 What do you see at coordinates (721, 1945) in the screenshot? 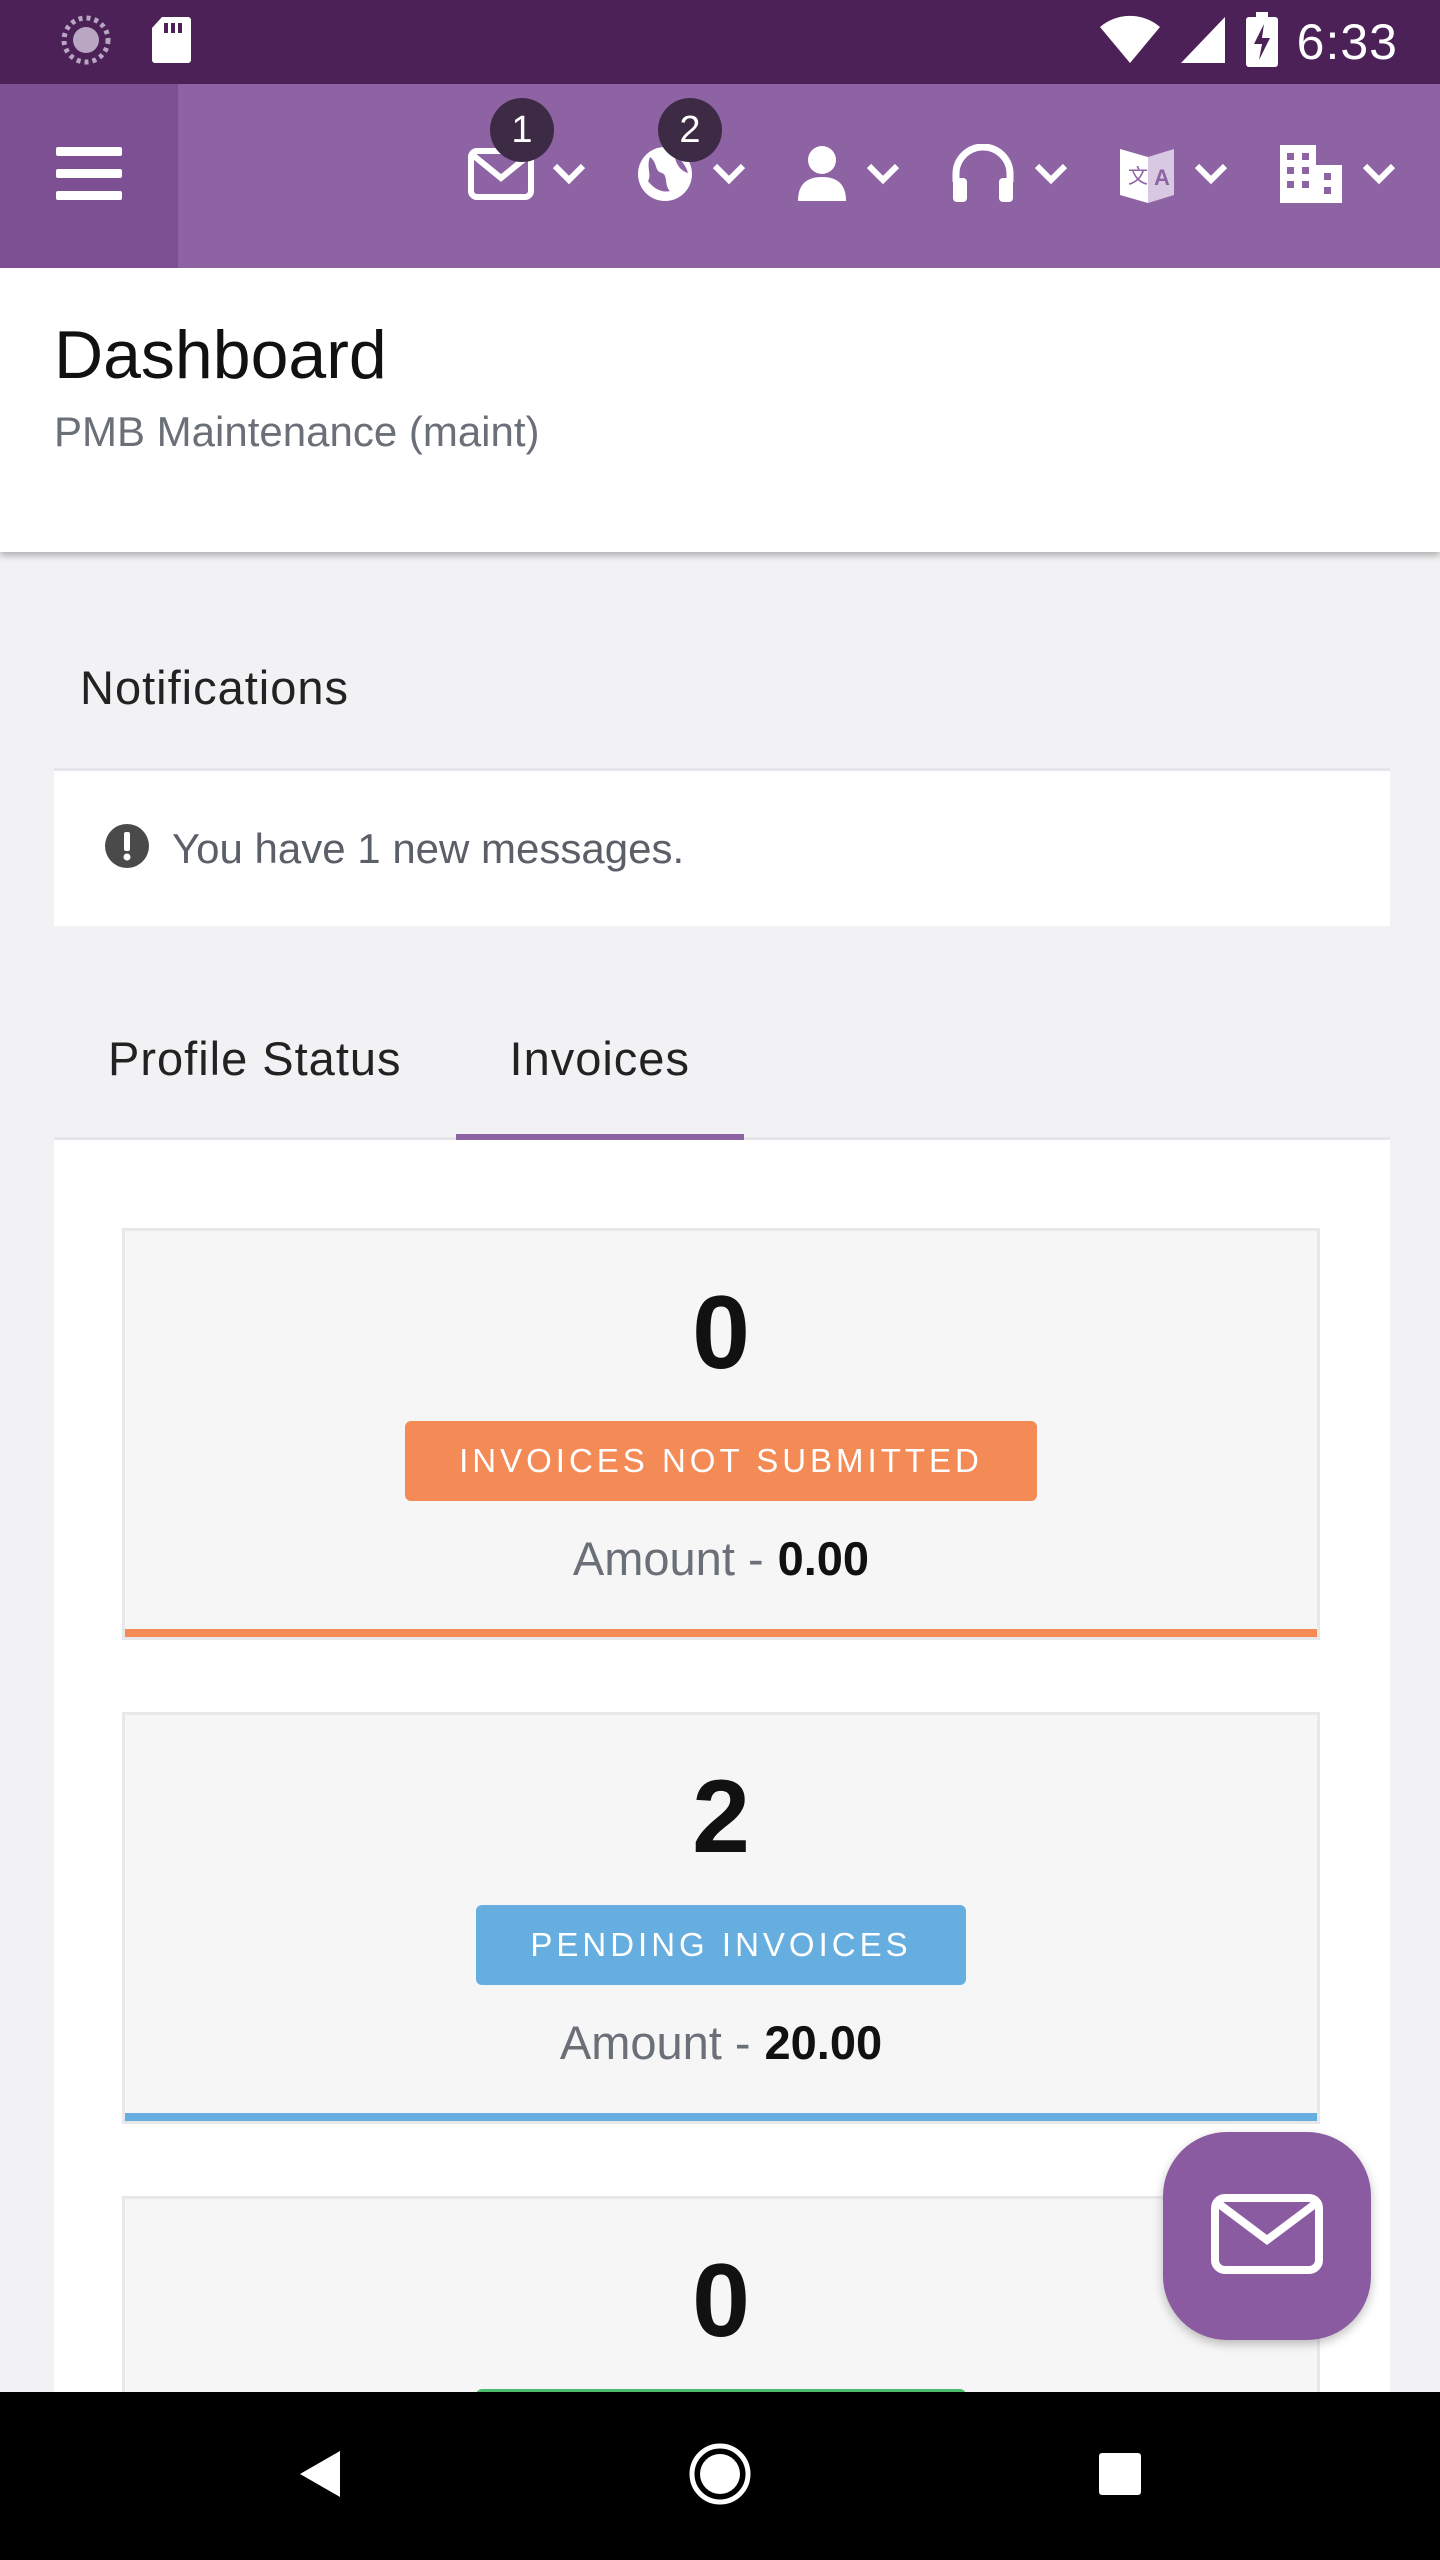
I see `status-badge: PENDING INVOICES` at bounding box center [721, 1945].